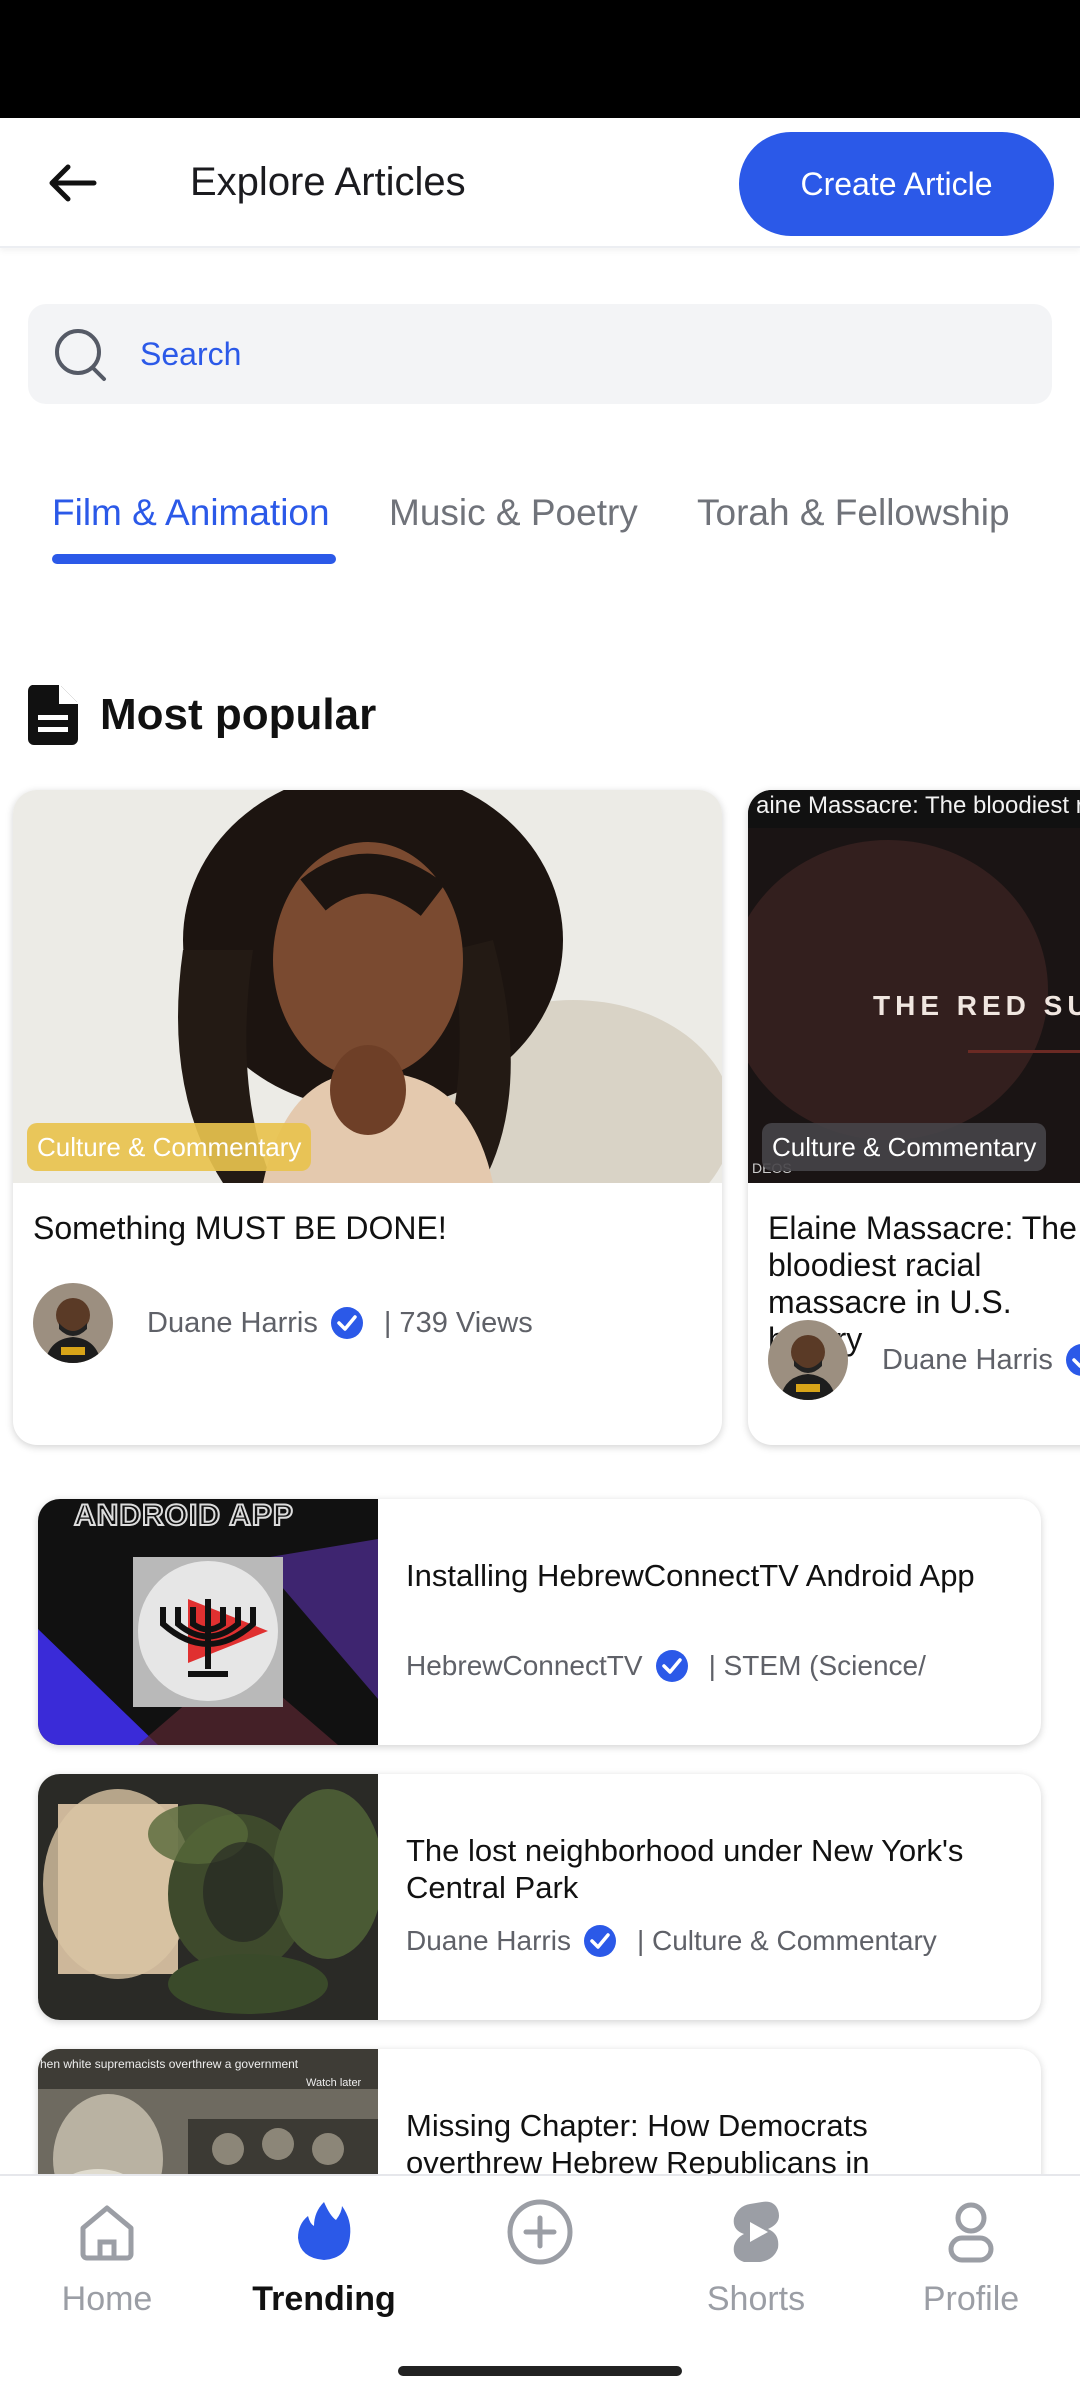 The height and width of the screenshot is (2400, 1080). What do you see at coordinates (756, 2299) in the screenshot?
I see `nav-label: Shorts` at bounding box center [756, 2299].